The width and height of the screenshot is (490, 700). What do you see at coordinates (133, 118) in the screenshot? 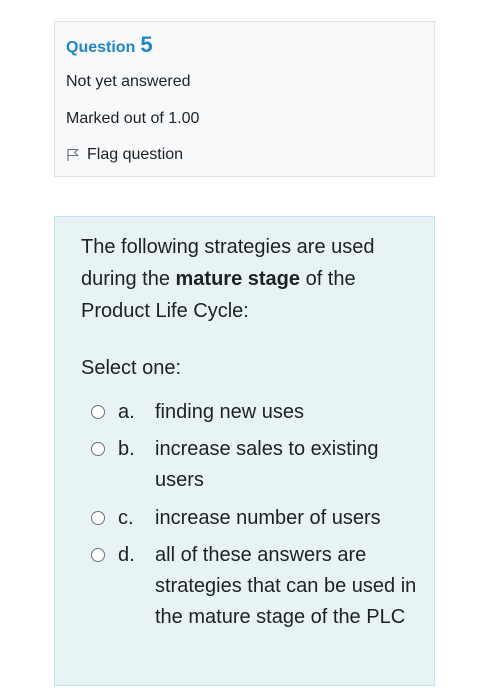
I see `question-grade: Marked out of 1.00` at bounding box center [133, 118].